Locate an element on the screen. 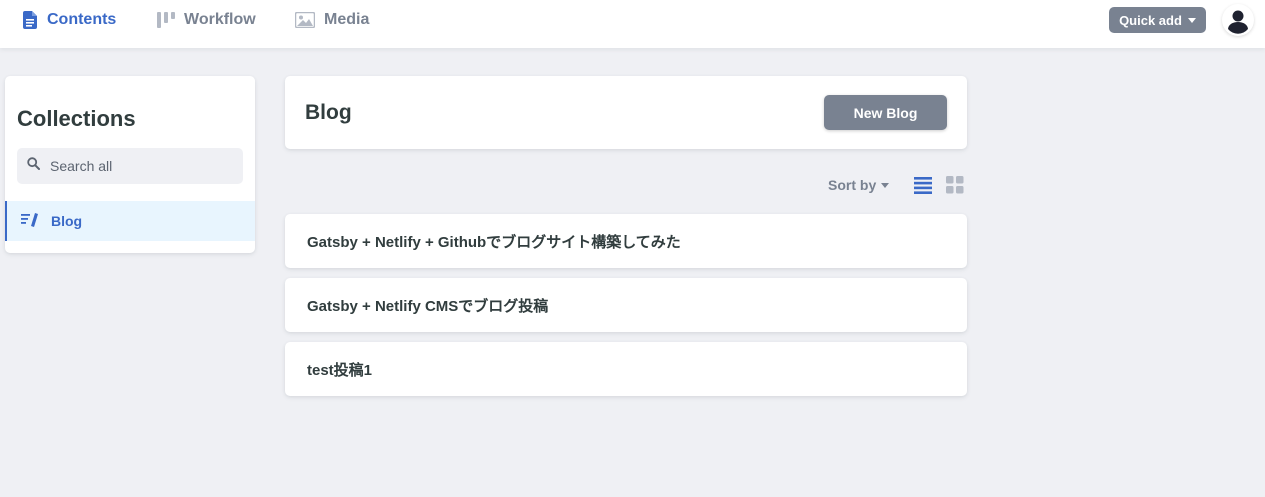 The width and height of the screenshot is (1265, 497). list-icon is located at coordinates (923, 185).